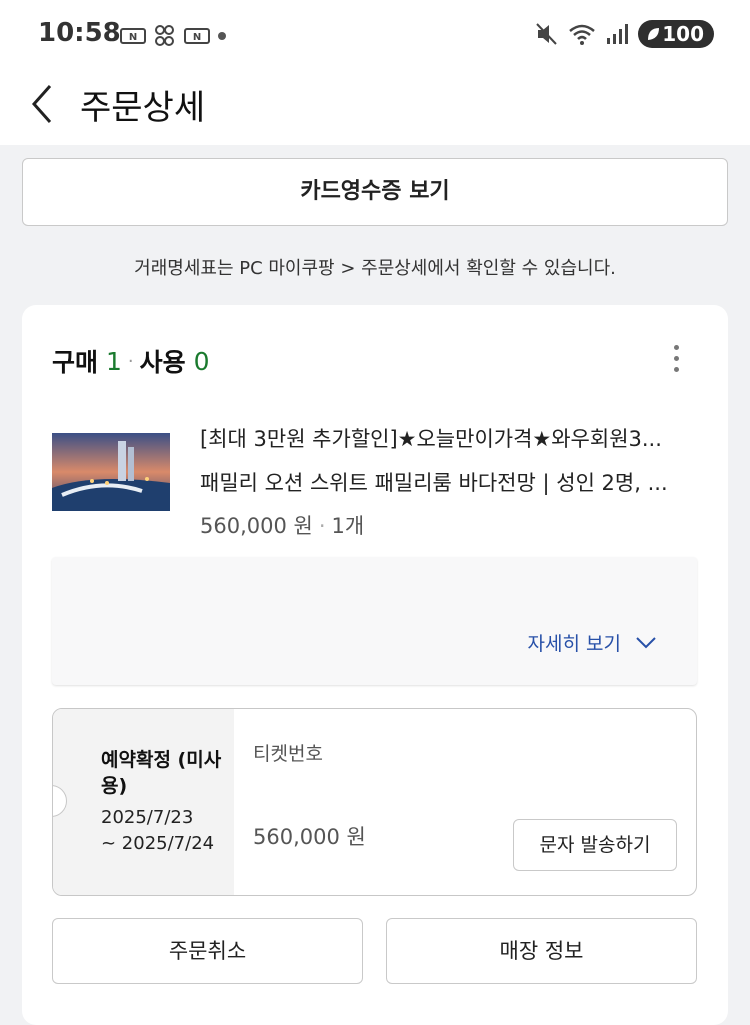 The width and height of the screenshot is (750, 1025). I want to click on ticket-number-label: 티켓번호, so click(288, 754).